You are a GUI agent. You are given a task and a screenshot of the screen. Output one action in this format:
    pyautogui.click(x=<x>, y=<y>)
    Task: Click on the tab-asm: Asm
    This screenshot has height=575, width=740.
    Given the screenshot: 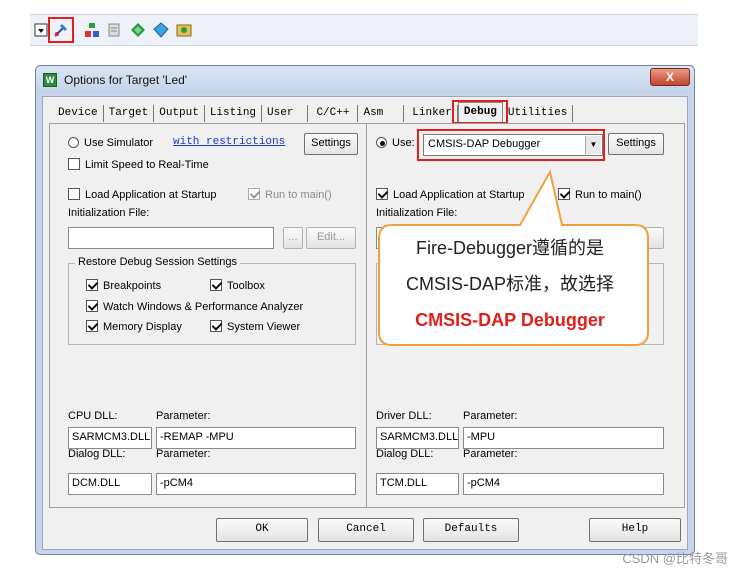 What is the action you would take?
    pyautogui.click(x=381, y=113)
    